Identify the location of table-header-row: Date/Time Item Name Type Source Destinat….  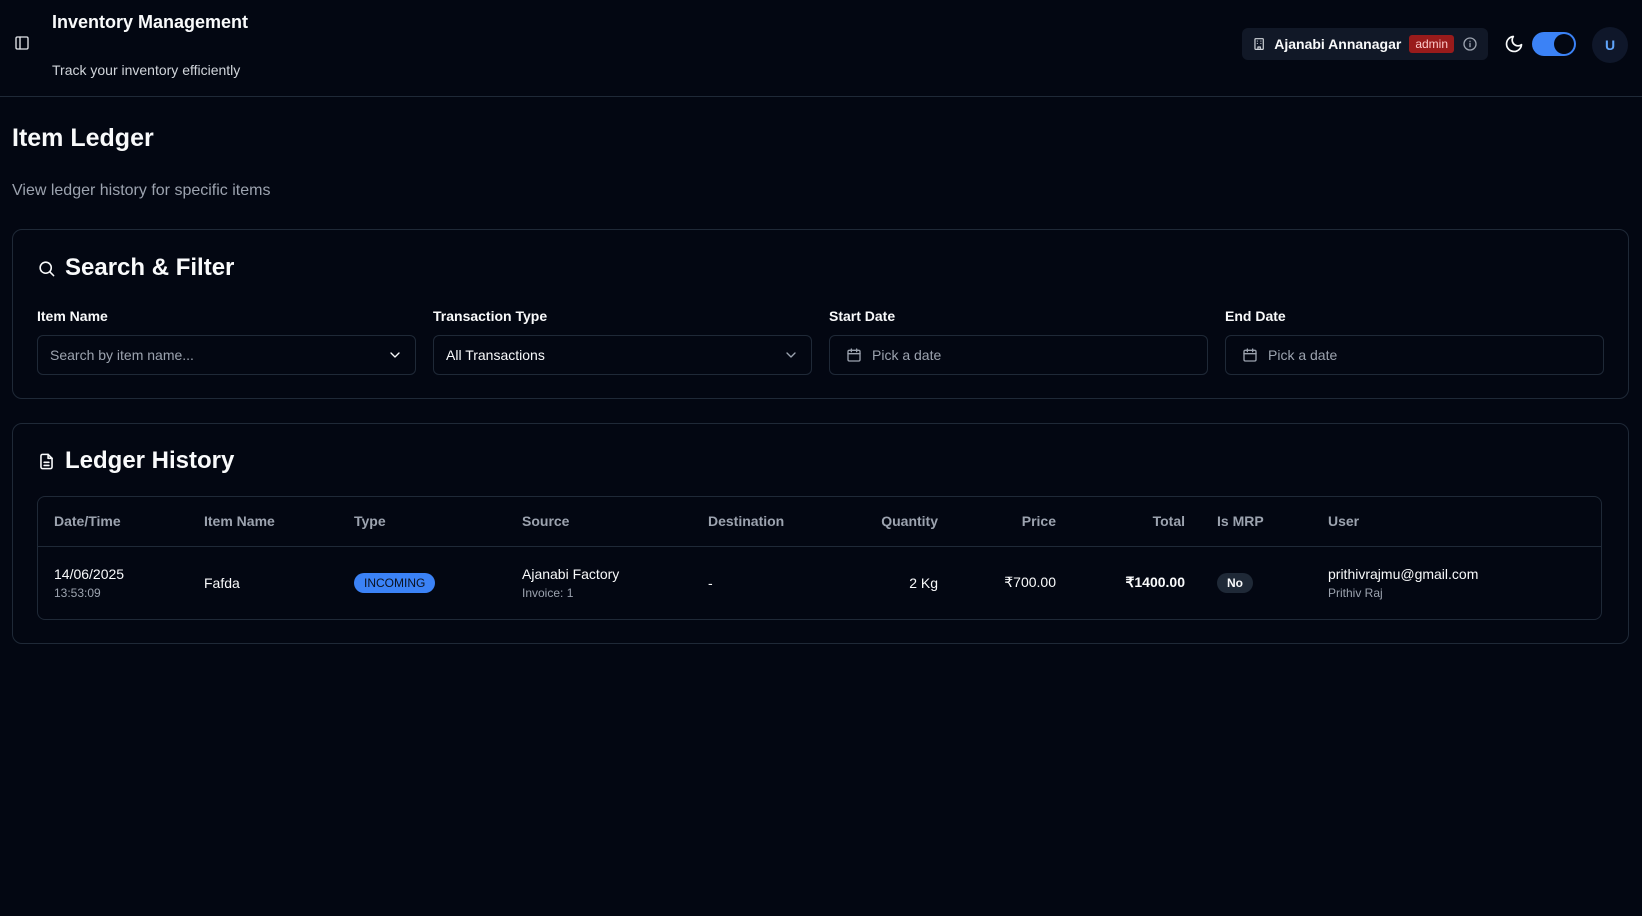
(819, 521).